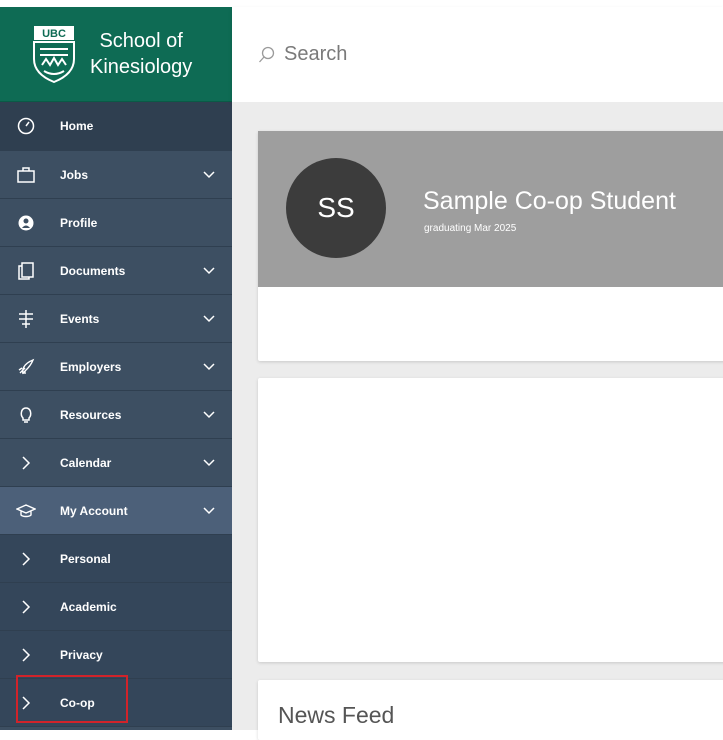 The width and height of the screenshot is (723, 740). I want to click on graduation-date: graduating Mar 2025, so click(470, 228).